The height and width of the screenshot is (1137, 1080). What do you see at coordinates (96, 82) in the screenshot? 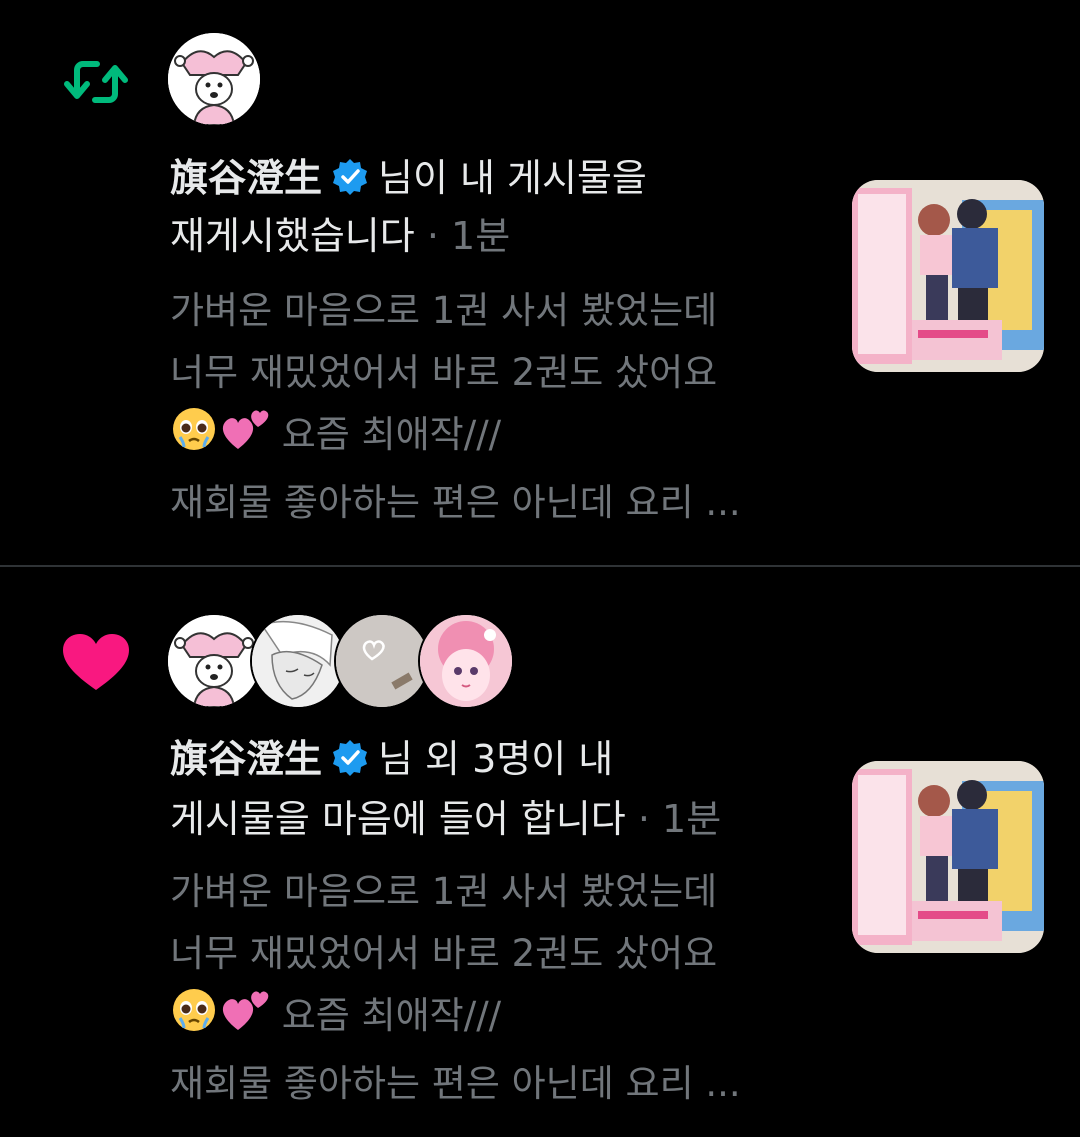
I see `repost-icon` at bounding box center [96, 82].